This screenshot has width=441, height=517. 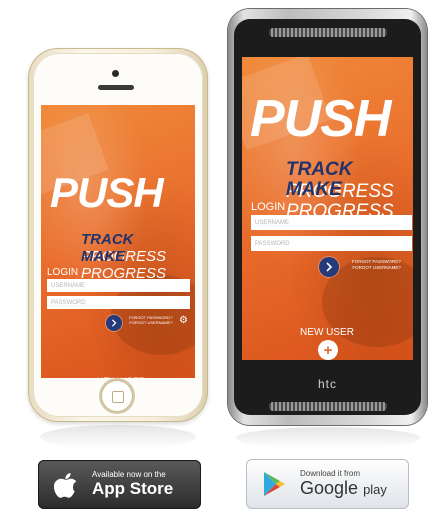 I want to click on apple-icon, so click(x=65, y=485).